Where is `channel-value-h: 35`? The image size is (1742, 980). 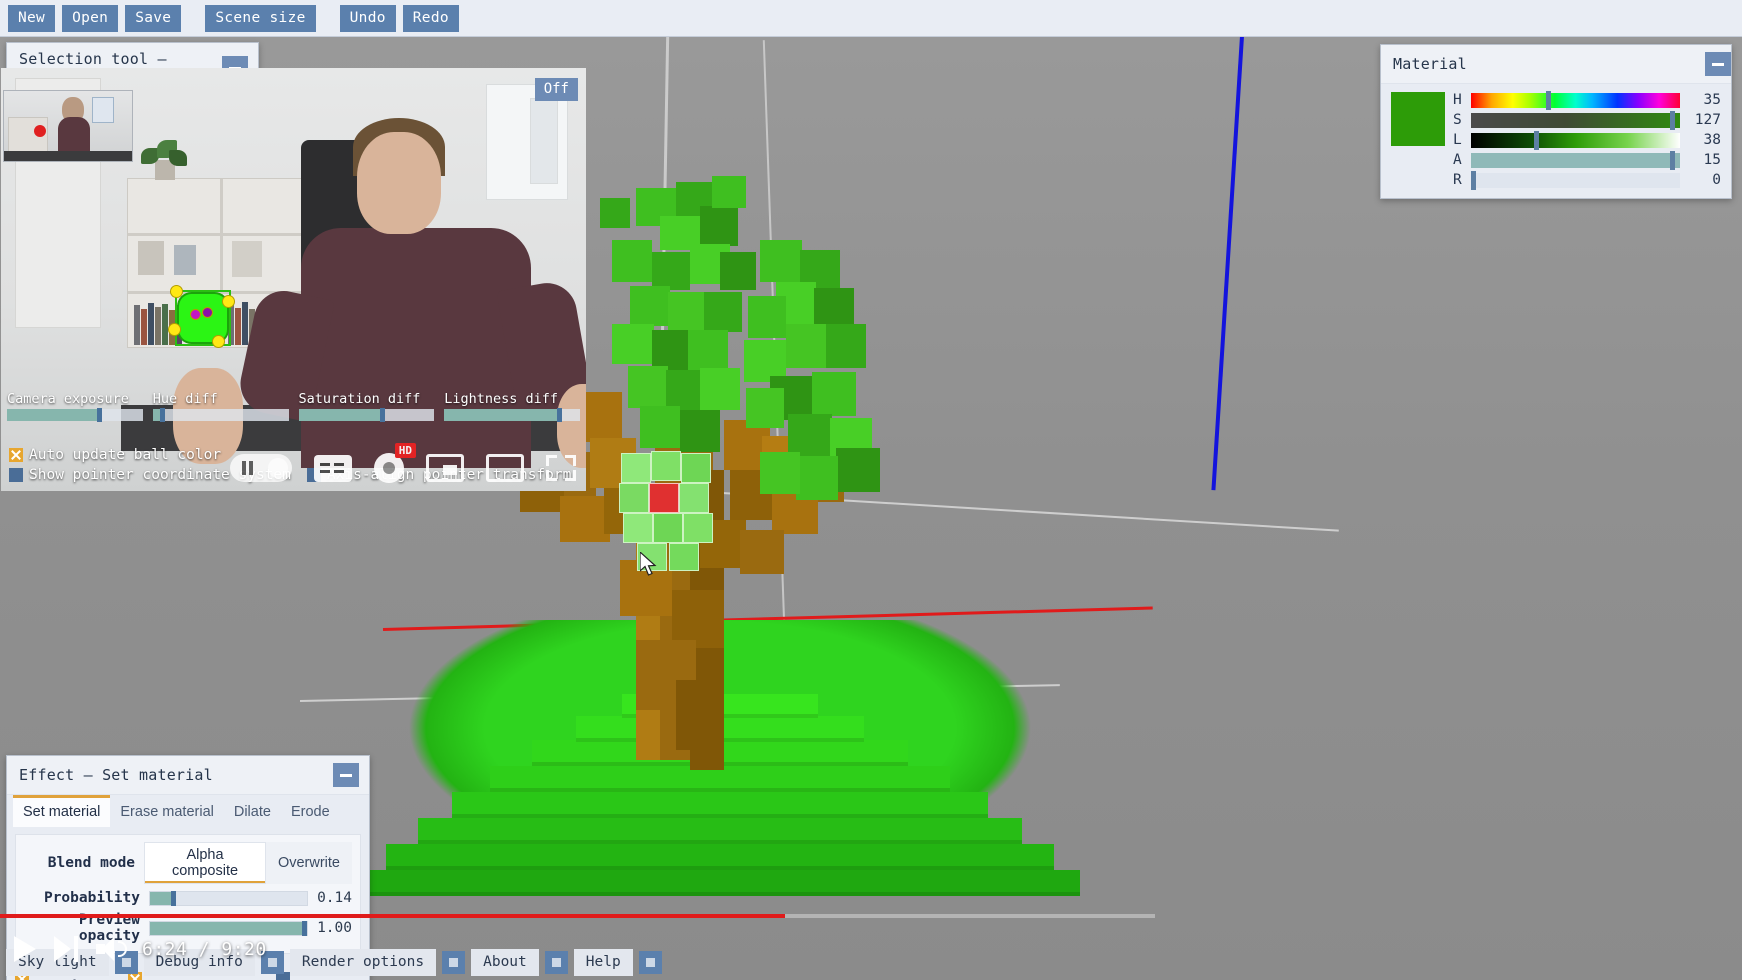 channel-value-h: 35 is located at coordinates (1712, 100).